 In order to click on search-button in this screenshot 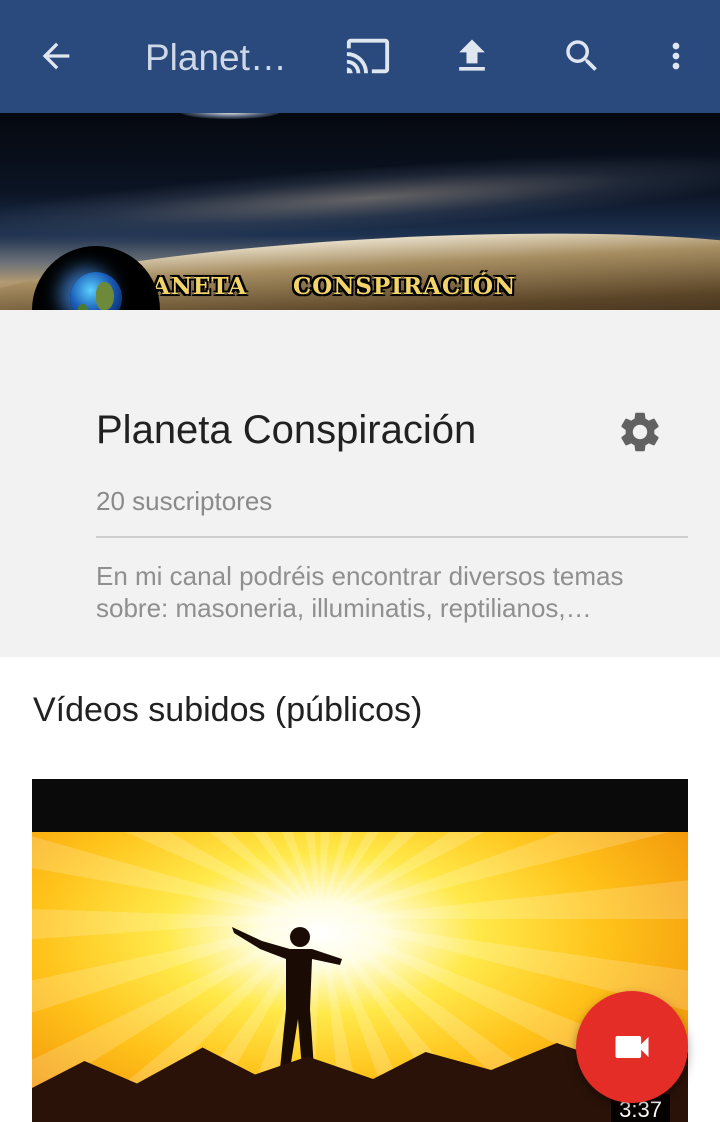, I will do `click(582, 56)`.